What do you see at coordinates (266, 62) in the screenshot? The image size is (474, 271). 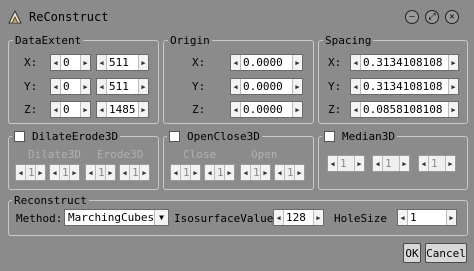 I see `origin-x-spinbox: ◀ 0.0000 ▶` at bounding box center [266, 62].